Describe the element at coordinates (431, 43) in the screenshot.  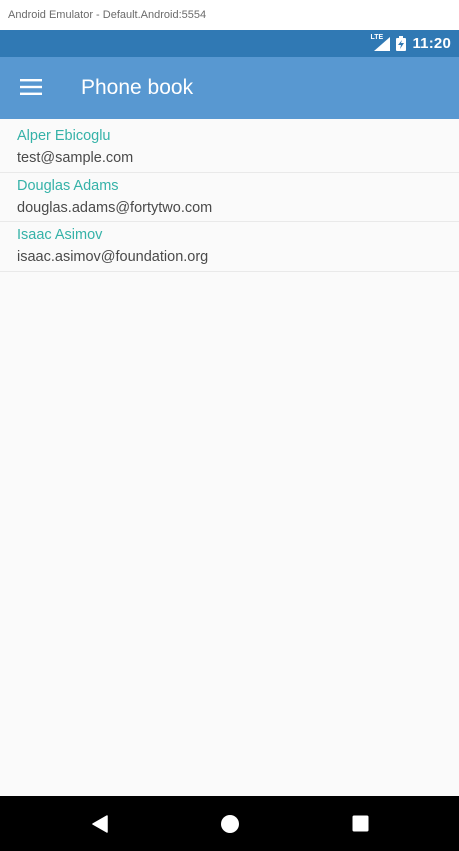
I see `status-clock: 11:20` at that location.